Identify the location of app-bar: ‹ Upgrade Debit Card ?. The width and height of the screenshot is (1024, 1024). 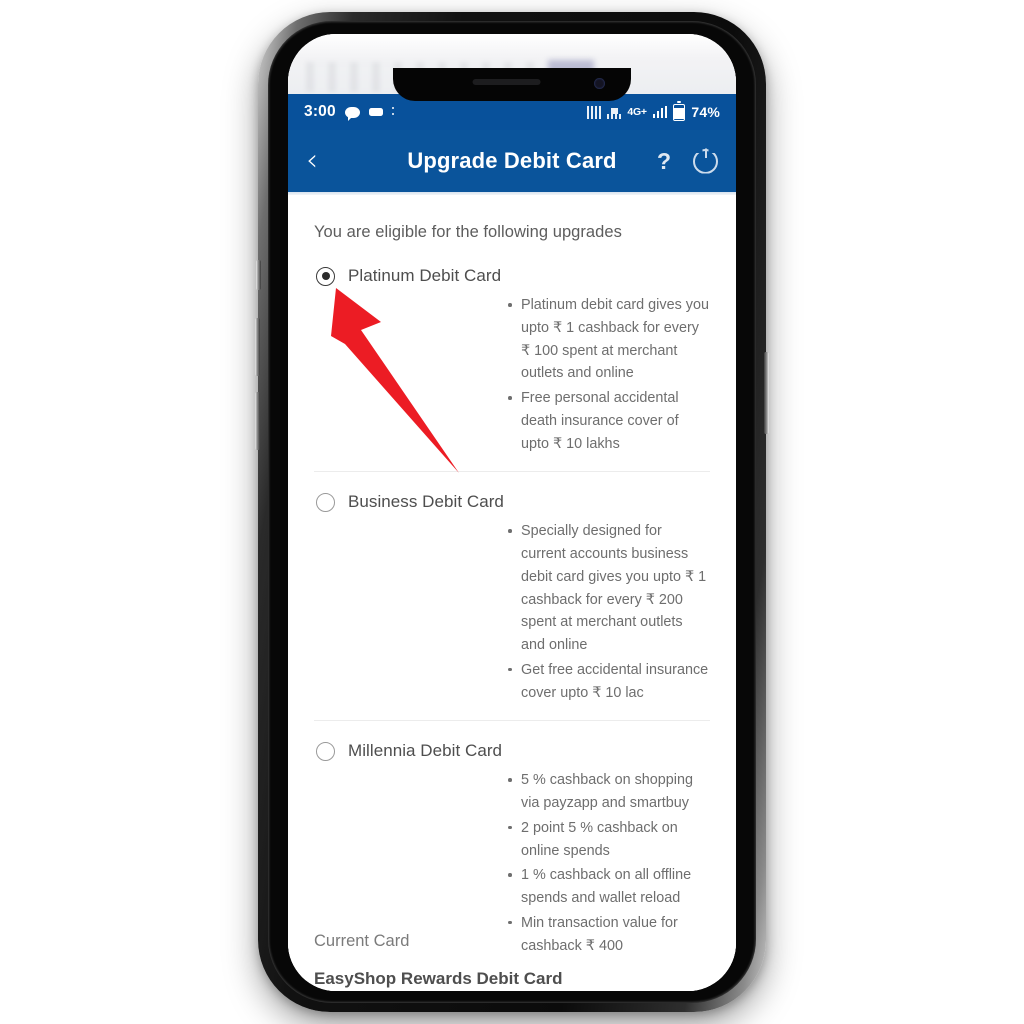
(512, 161).